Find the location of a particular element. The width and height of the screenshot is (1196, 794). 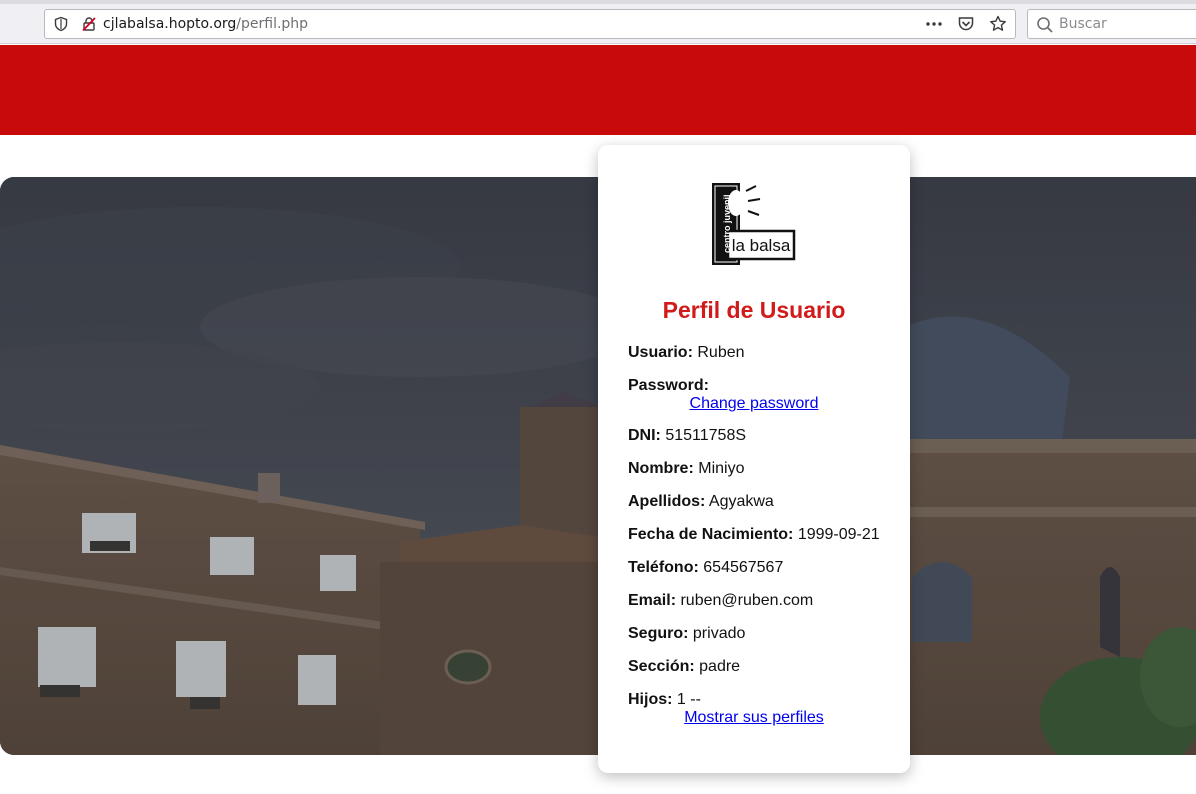

fecha-value: 1999-09-21 is located at coordinates (838, 534).